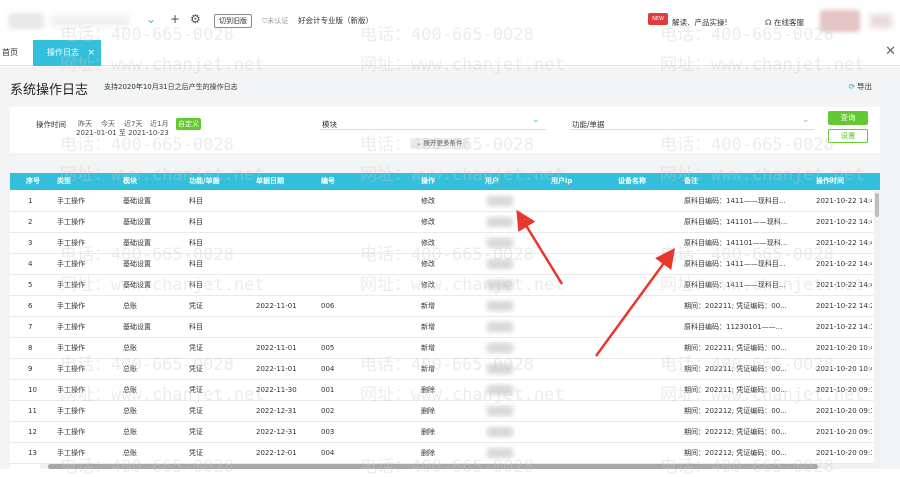  Describe the element at coordinates (51, 124) in the screenshot. I see `time-filter-label: 操作时间` at that location.